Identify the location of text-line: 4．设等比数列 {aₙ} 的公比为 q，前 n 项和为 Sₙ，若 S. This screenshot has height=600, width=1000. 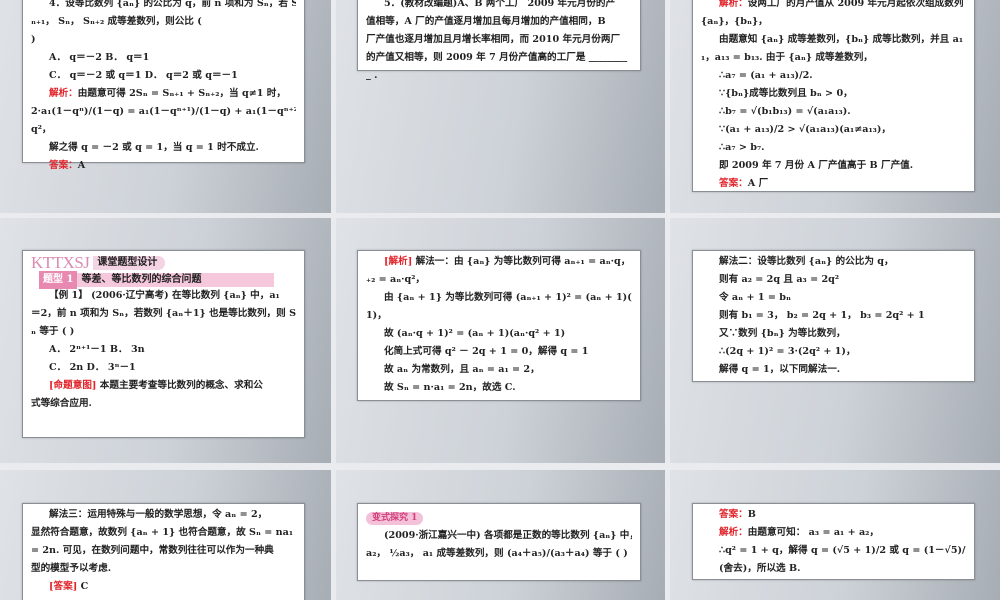
(163, 6).